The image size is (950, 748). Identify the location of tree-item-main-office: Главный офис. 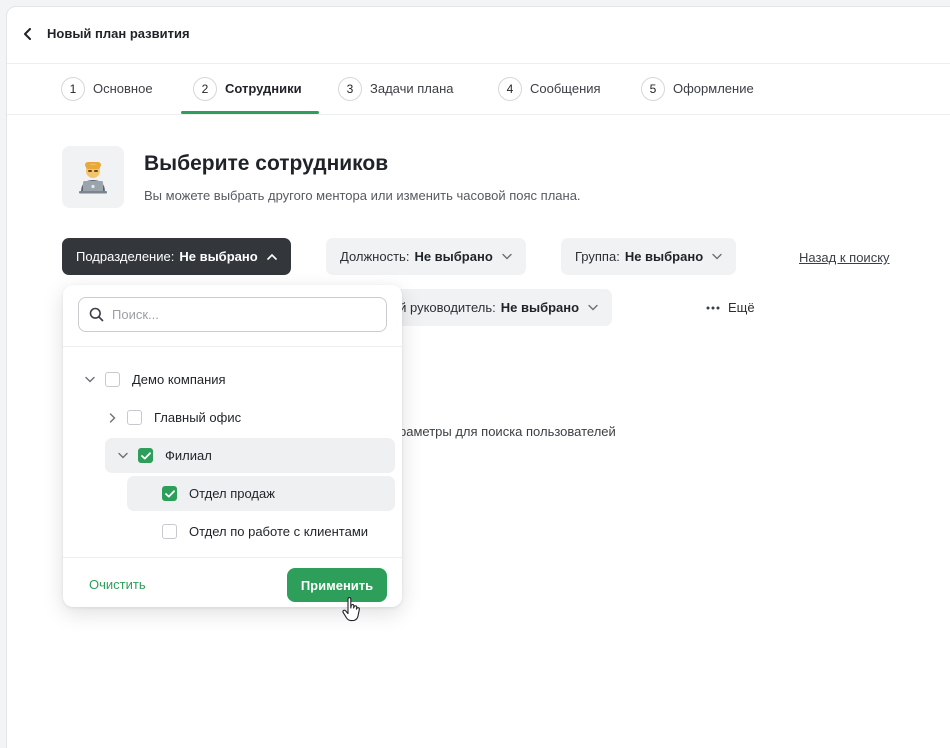
(245, 417).